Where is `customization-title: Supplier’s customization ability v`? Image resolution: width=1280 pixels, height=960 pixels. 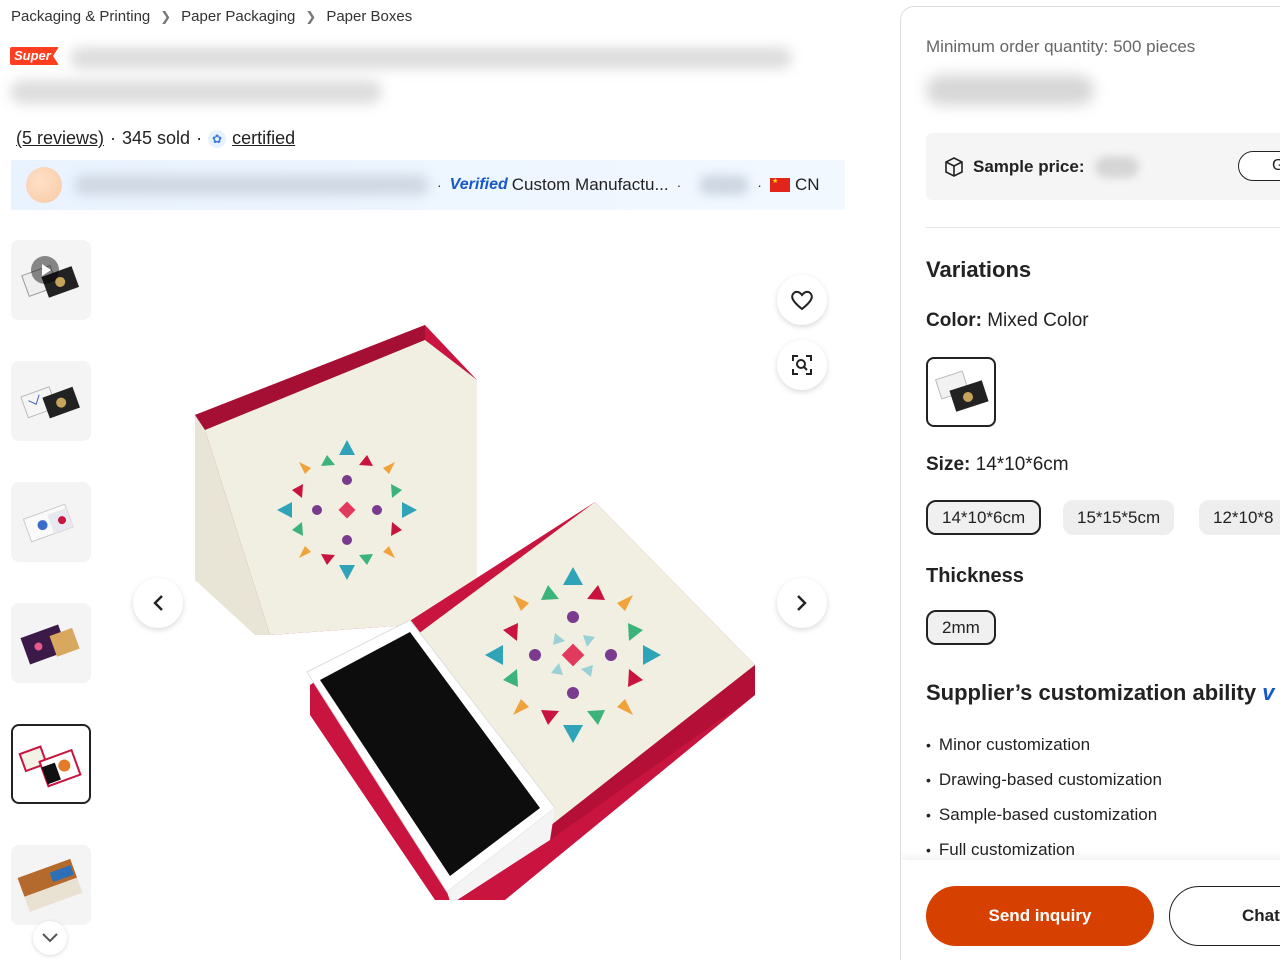 customization-title: Supplier’s customization ability v is located at coordinates (1100, 693).